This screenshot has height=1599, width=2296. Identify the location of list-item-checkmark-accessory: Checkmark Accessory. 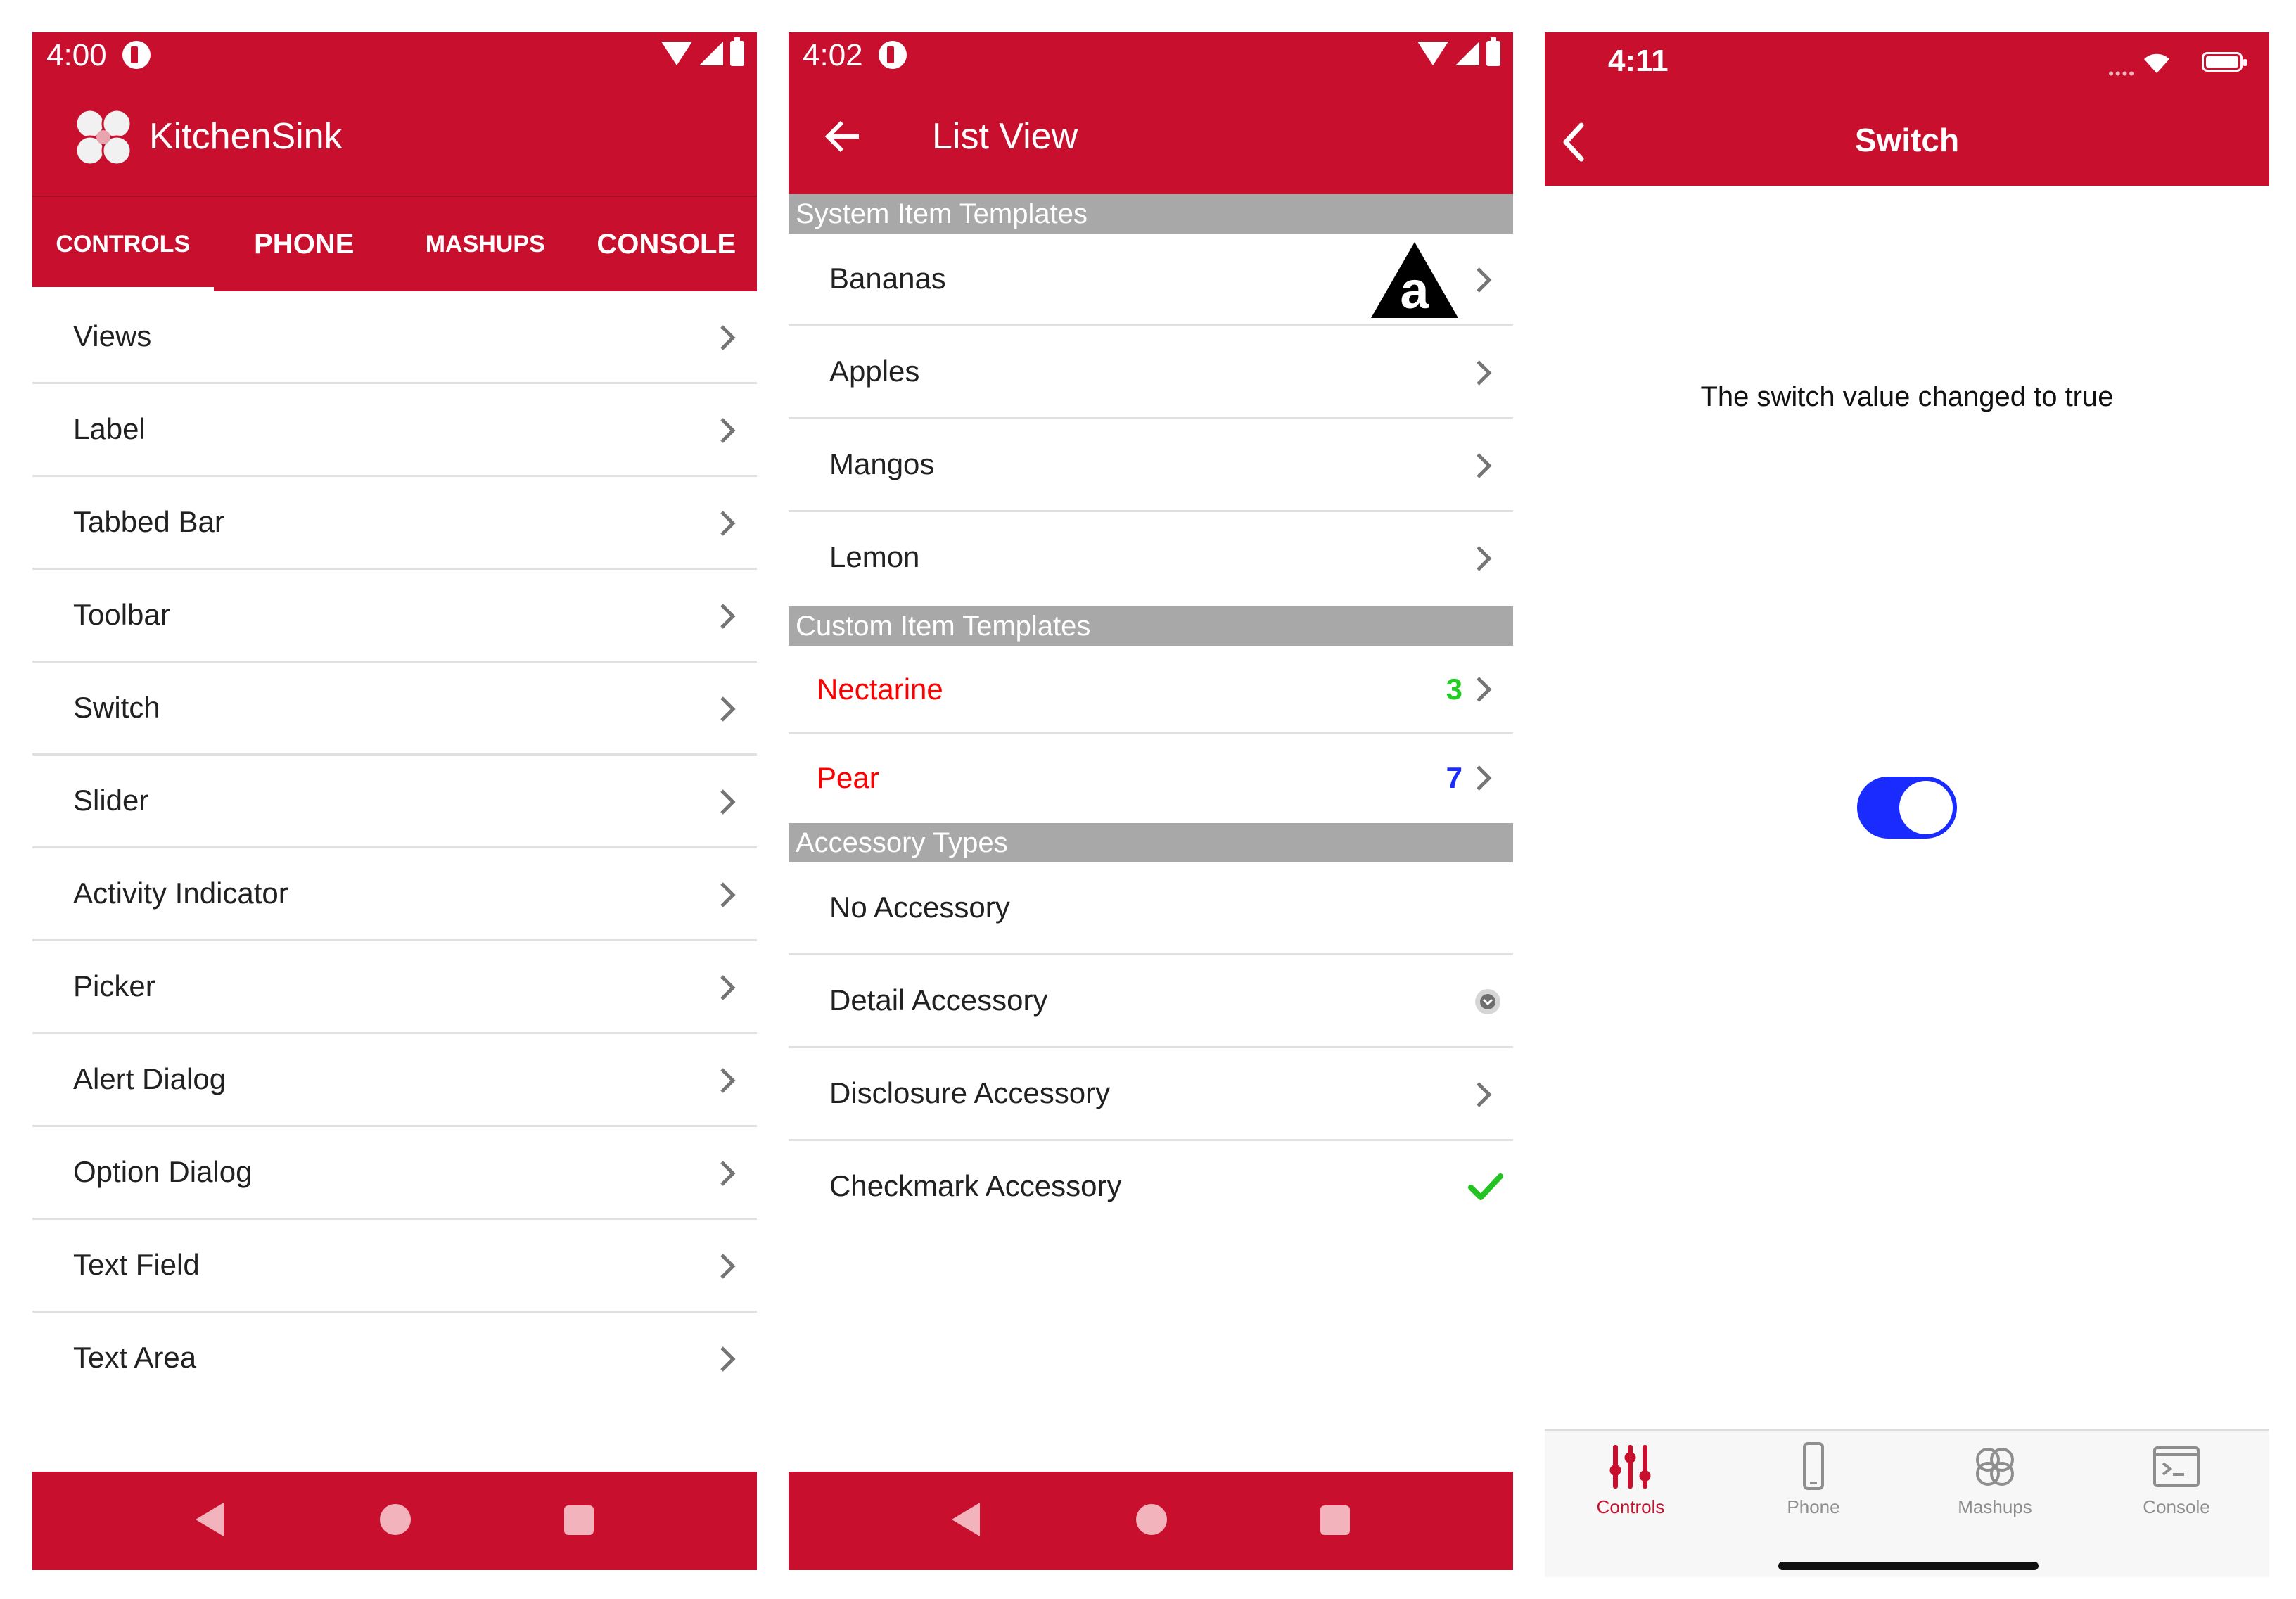
(1151, 1187).